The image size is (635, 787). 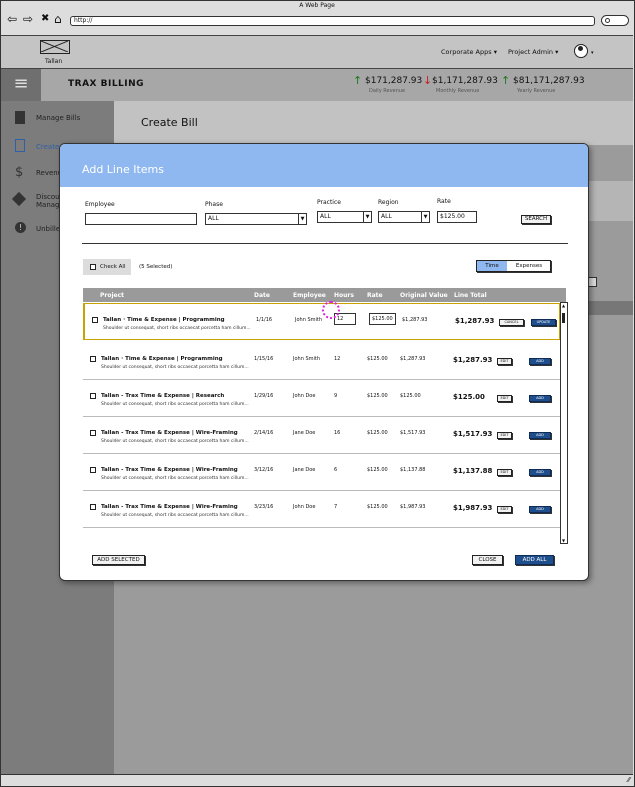 What do you see at coordinates (469, 52) in the screenshot?
I see `corporate-apps-menu: Corporate Apps ▾` at bounding box center [469, 52].